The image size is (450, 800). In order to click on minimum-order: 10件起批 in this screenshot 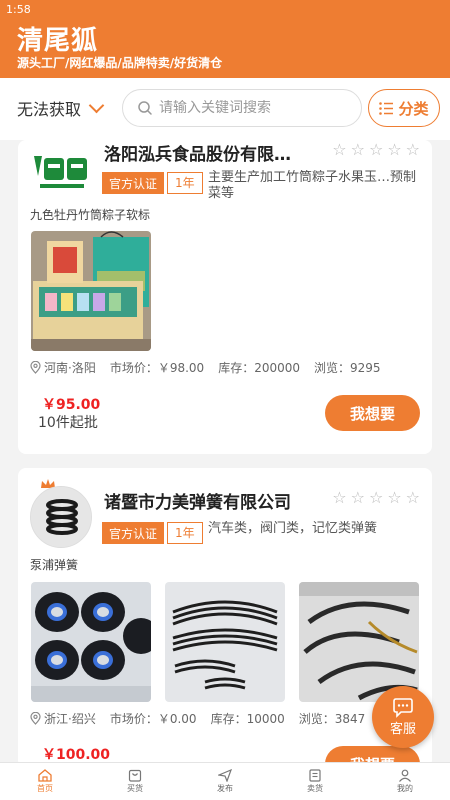, I will do `click(68, 423)`.